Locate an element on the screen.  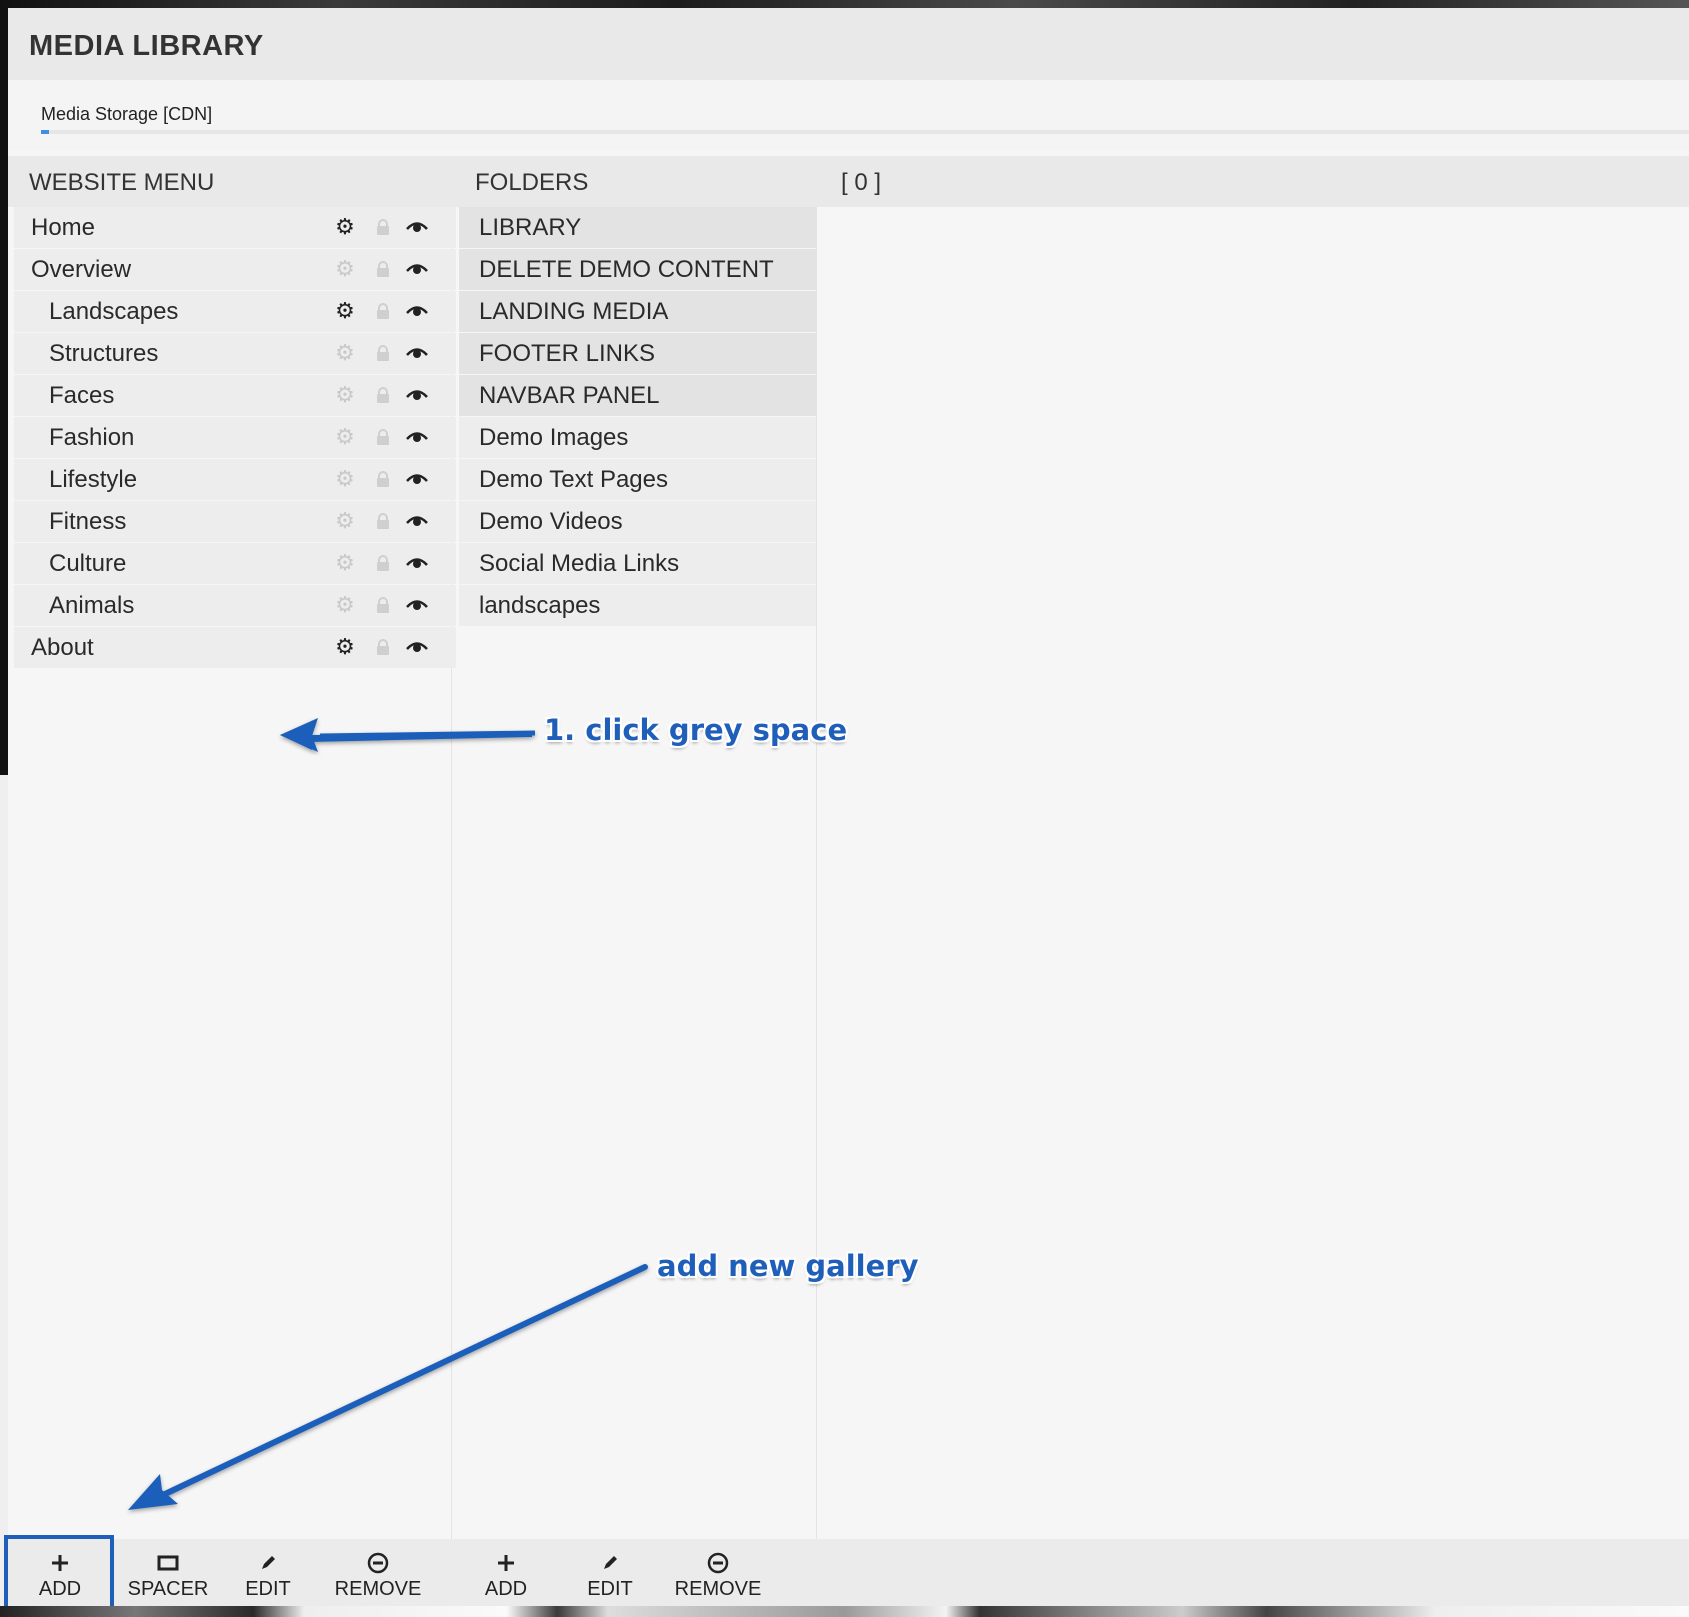
menu-item-label: Overview is located at coordinates (81, 269).